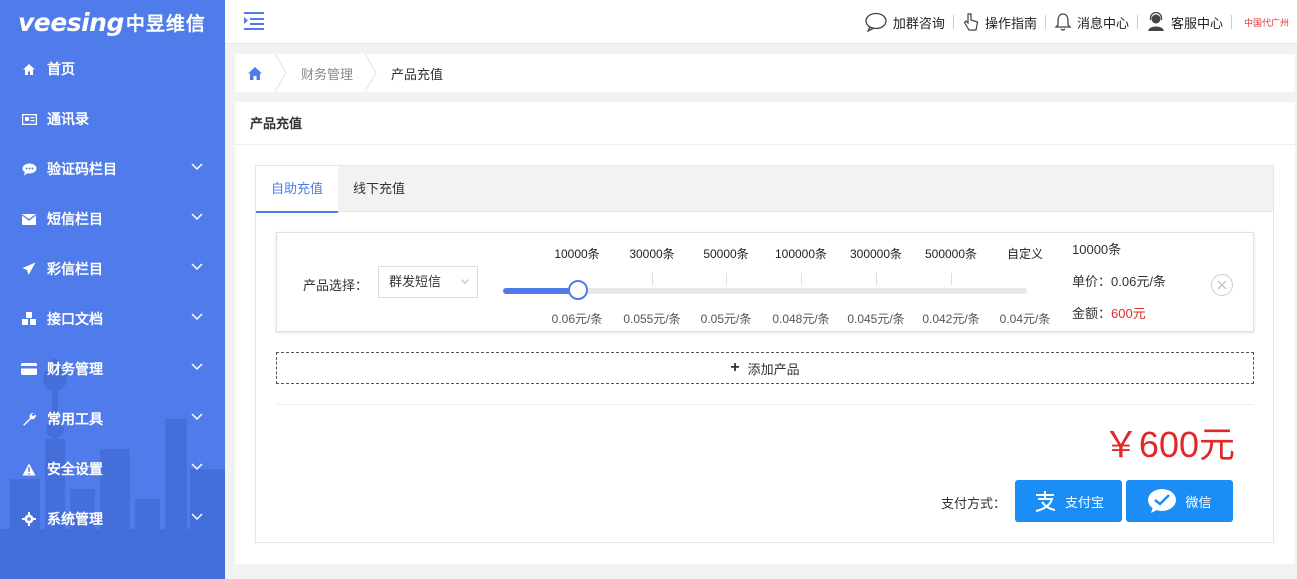 The width and height of the screenshot is (1297, 579). What do you see at coordinates (1010, 23) in the screenshot?
I see `guide-label: 操作指南` at bounding box center [1010, 23].